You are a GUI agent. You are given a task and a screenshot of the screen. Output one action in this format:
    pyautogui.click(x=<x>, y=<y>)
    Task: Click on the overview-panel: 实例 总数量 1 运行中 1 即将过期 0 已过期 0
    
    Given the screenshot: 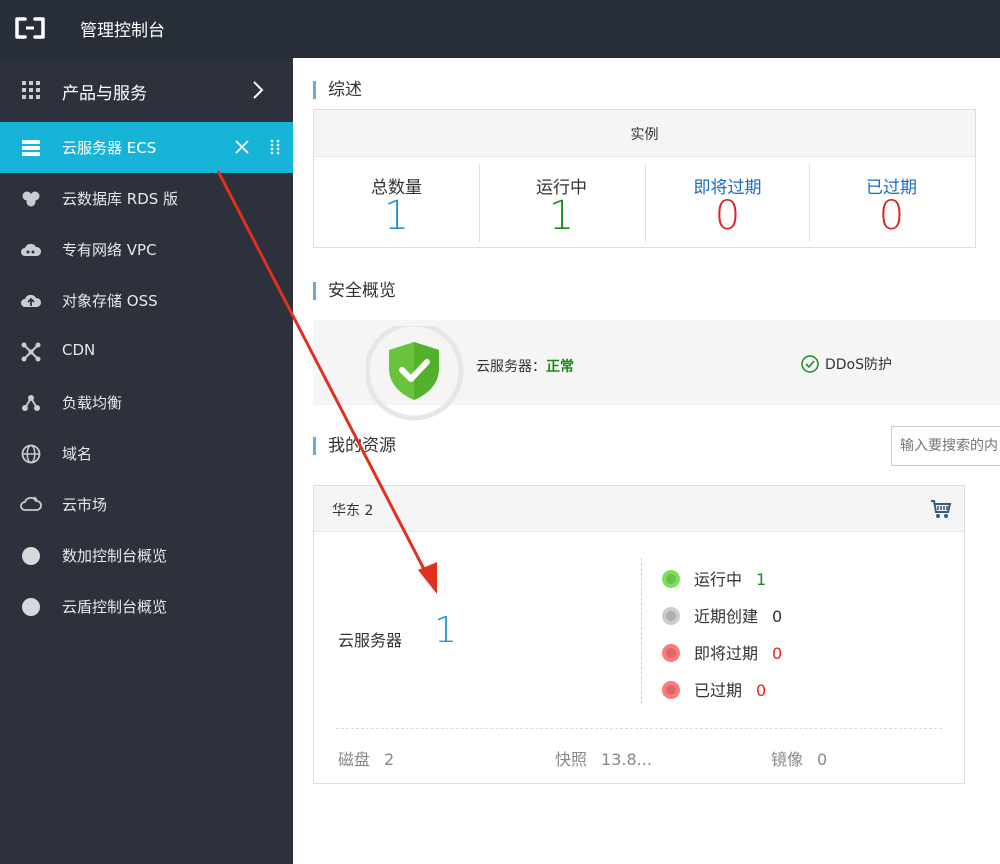 What is the action you would take?
    pyautogui.click(x=644, y=178)
    